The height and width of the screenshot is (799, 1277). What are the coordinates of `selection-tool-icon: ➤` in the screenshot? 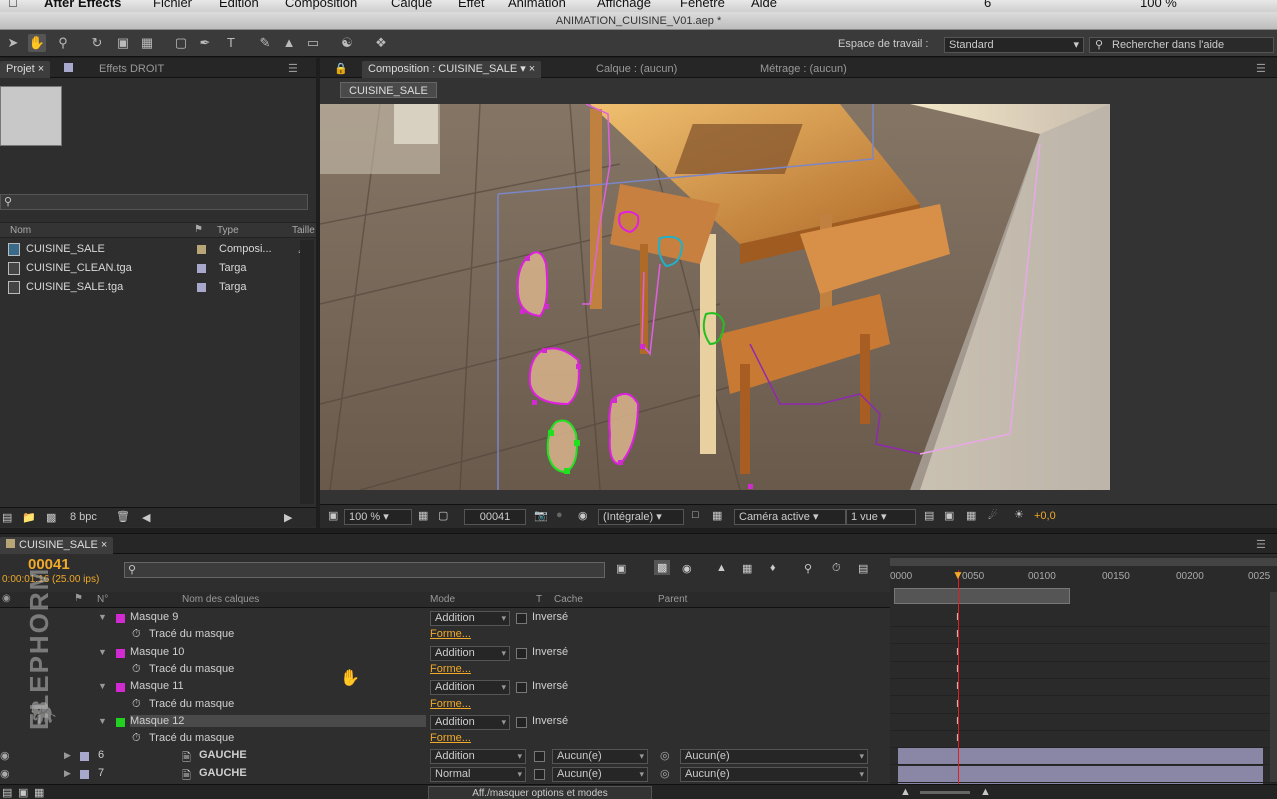 It's located at (13, 43).